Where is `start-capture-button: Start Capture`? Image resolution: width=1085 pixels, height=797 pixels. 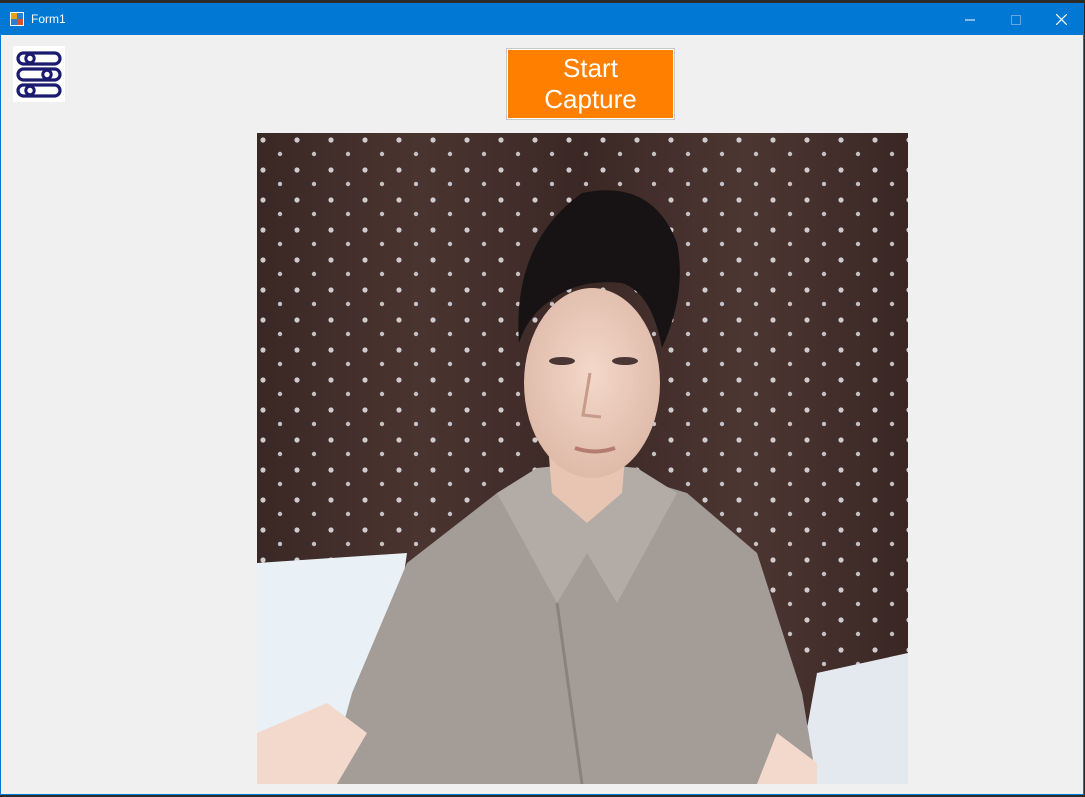
start-capture-button: Start Capture is located at coordinates (590, 84).